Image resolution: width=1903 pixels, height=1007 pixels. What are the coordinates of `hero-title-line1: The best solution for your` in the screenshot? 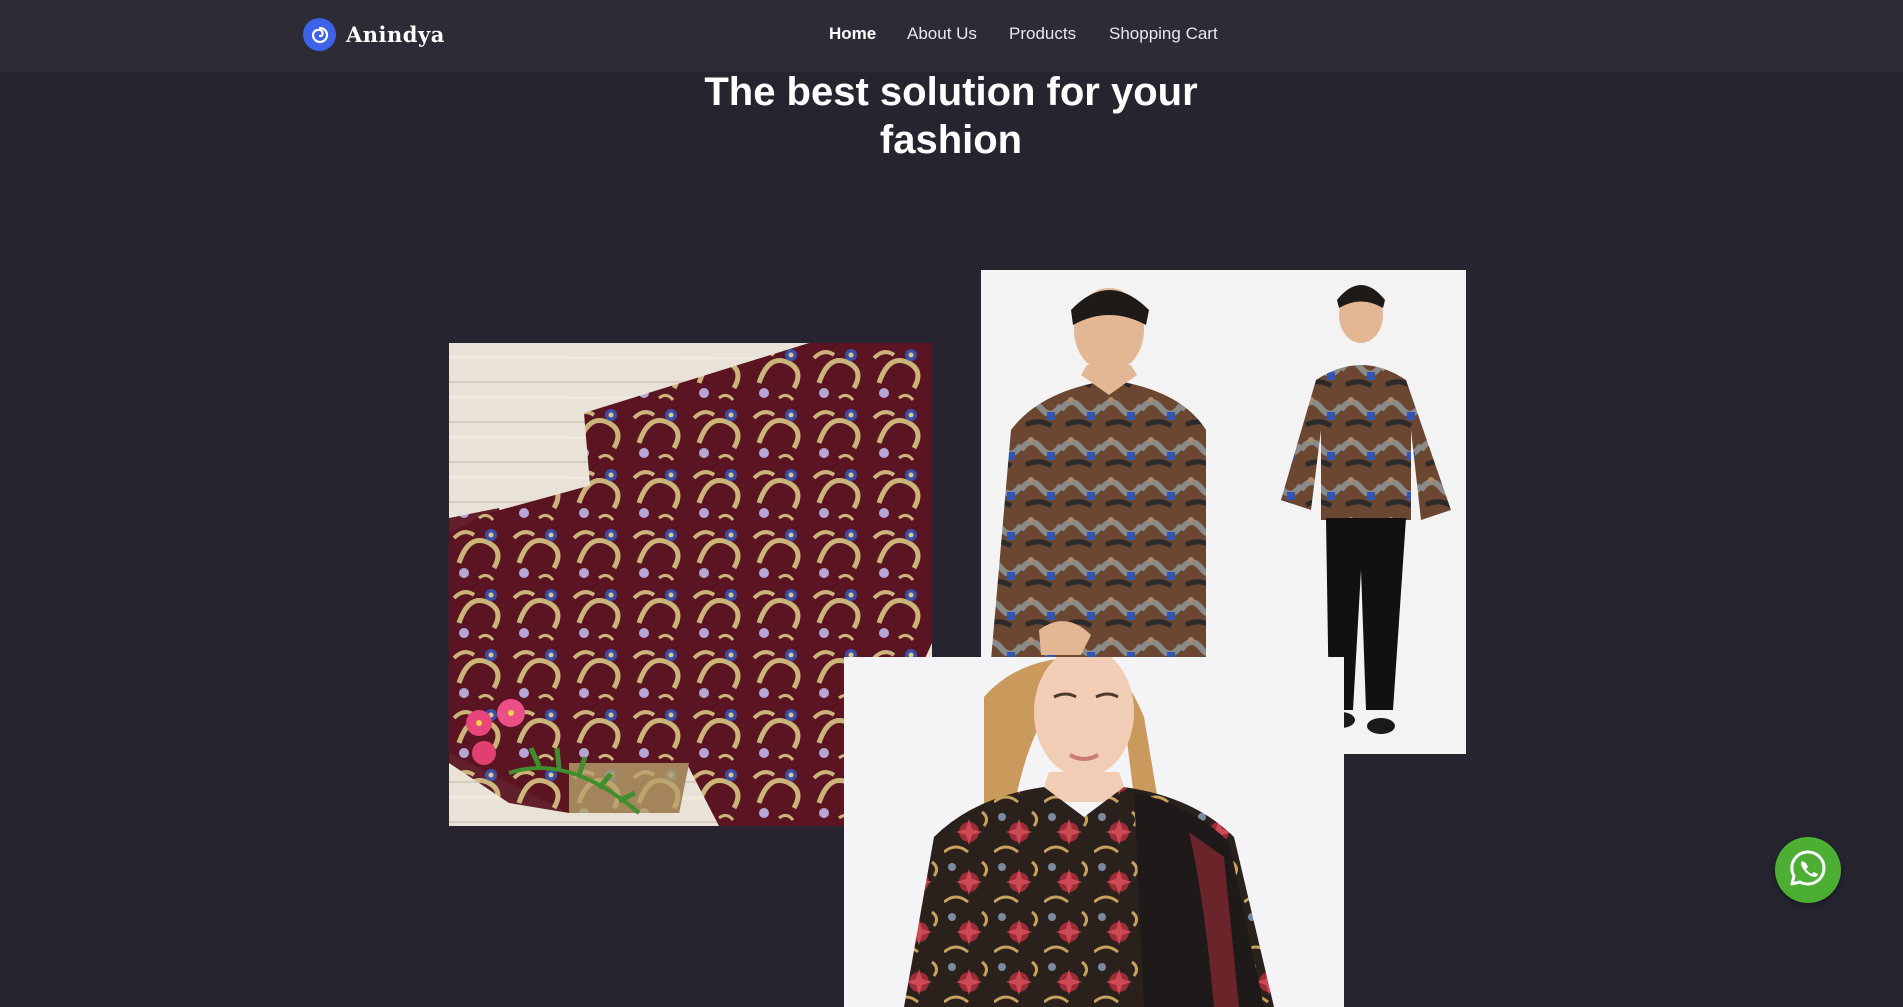 It's located at (951, 92).